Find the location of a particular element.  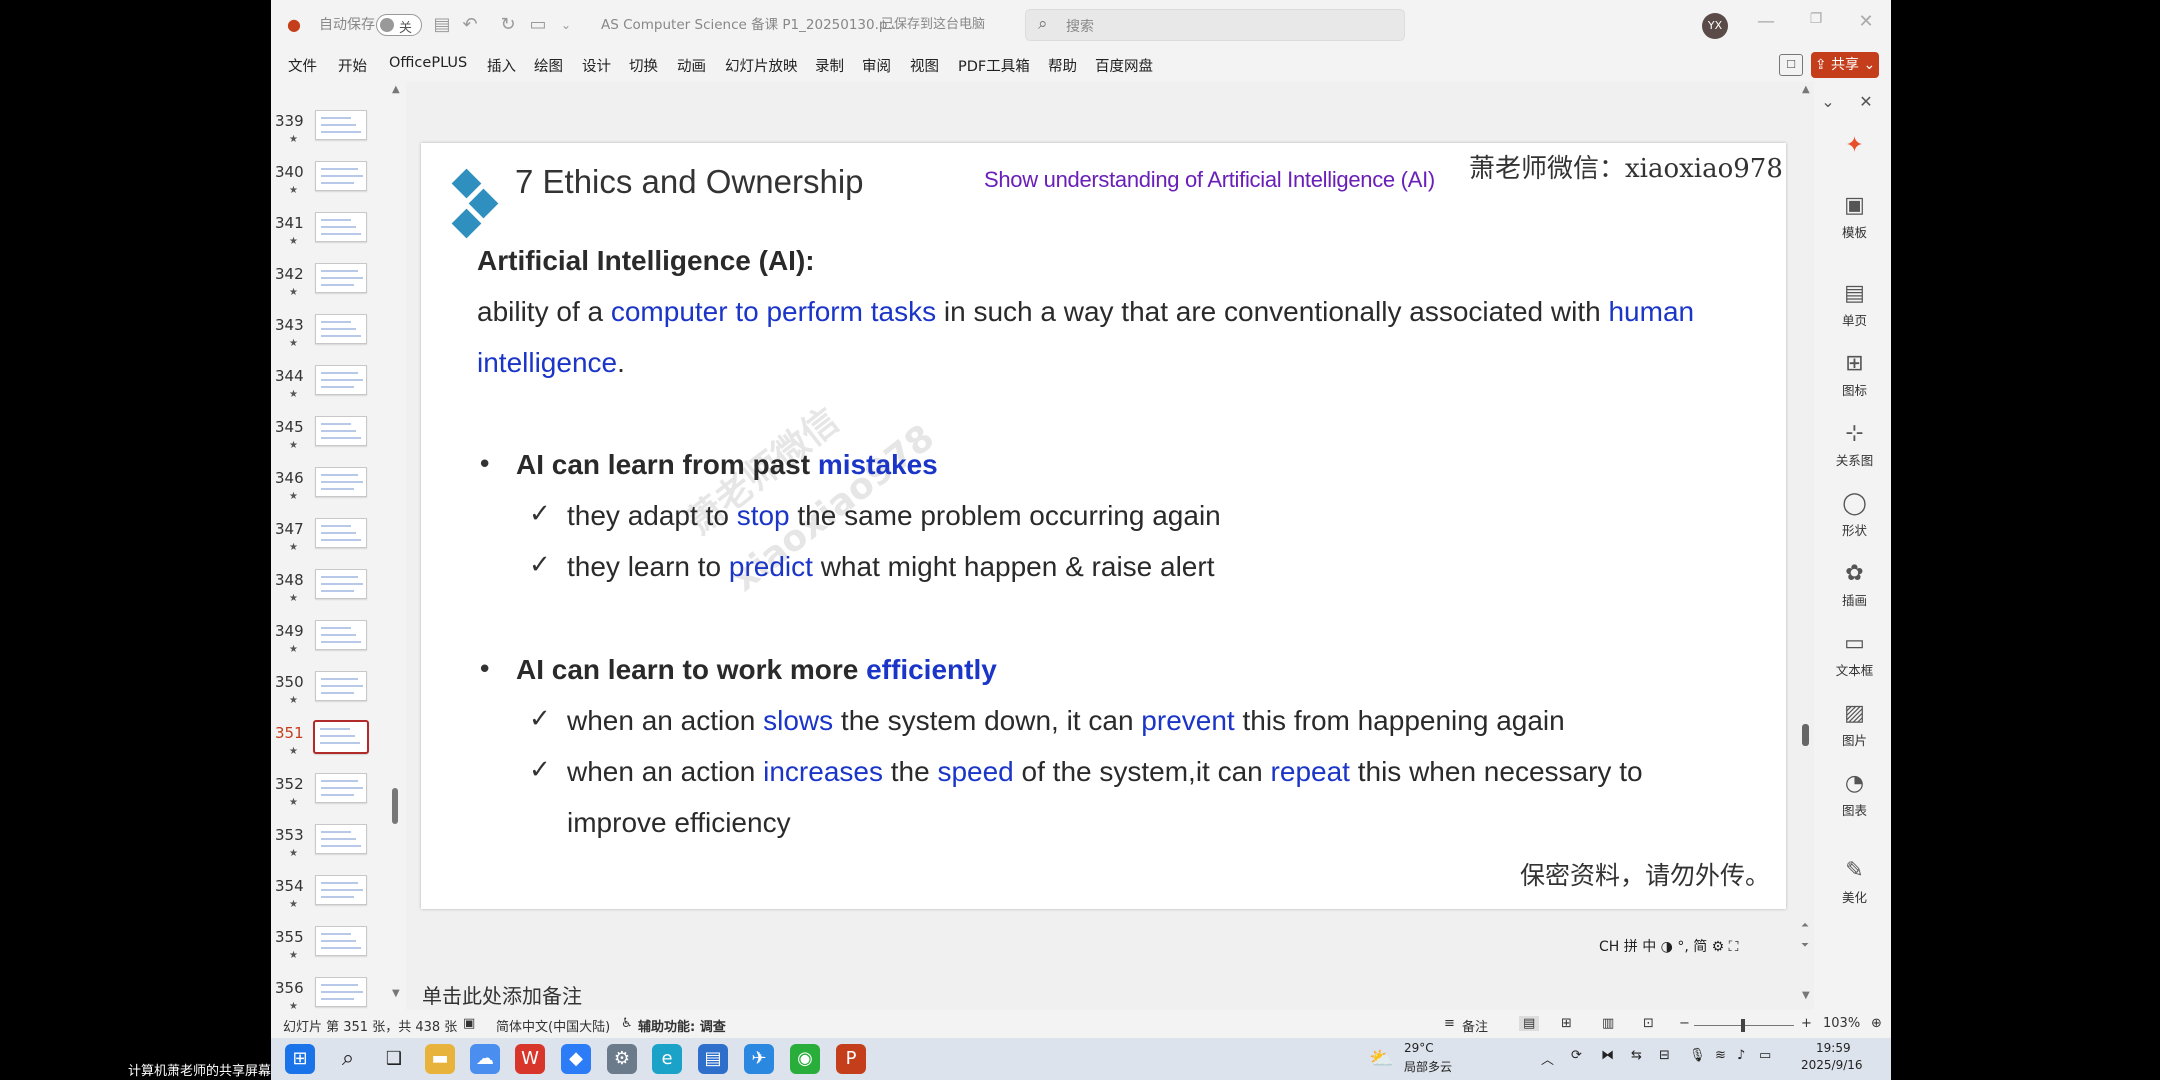

slide-thumbnail: 342 ★ is located at coordinates (333, 286).